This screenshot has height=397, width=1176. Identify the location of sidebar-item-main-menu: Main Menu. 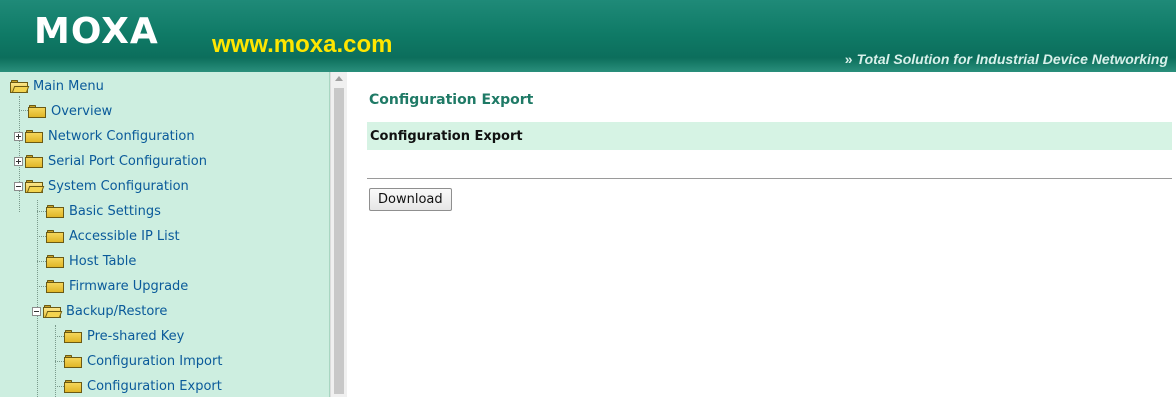
(57, 86).